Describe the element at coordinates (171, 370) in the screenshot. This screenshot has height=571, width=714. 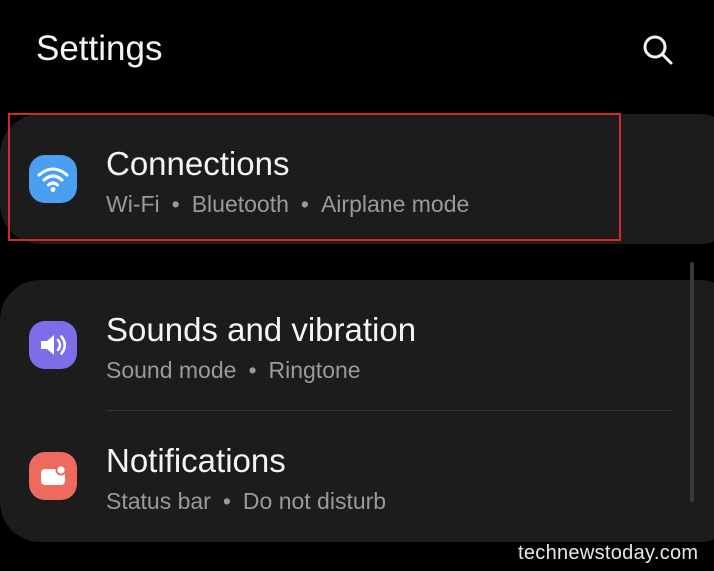
I see `subtitle-sound-mode: Sound mode` at that location.